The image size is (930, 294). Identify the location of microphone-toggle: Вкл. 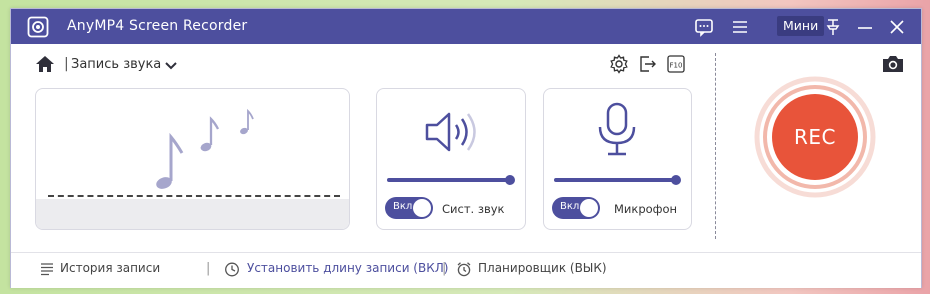
(576, 208).